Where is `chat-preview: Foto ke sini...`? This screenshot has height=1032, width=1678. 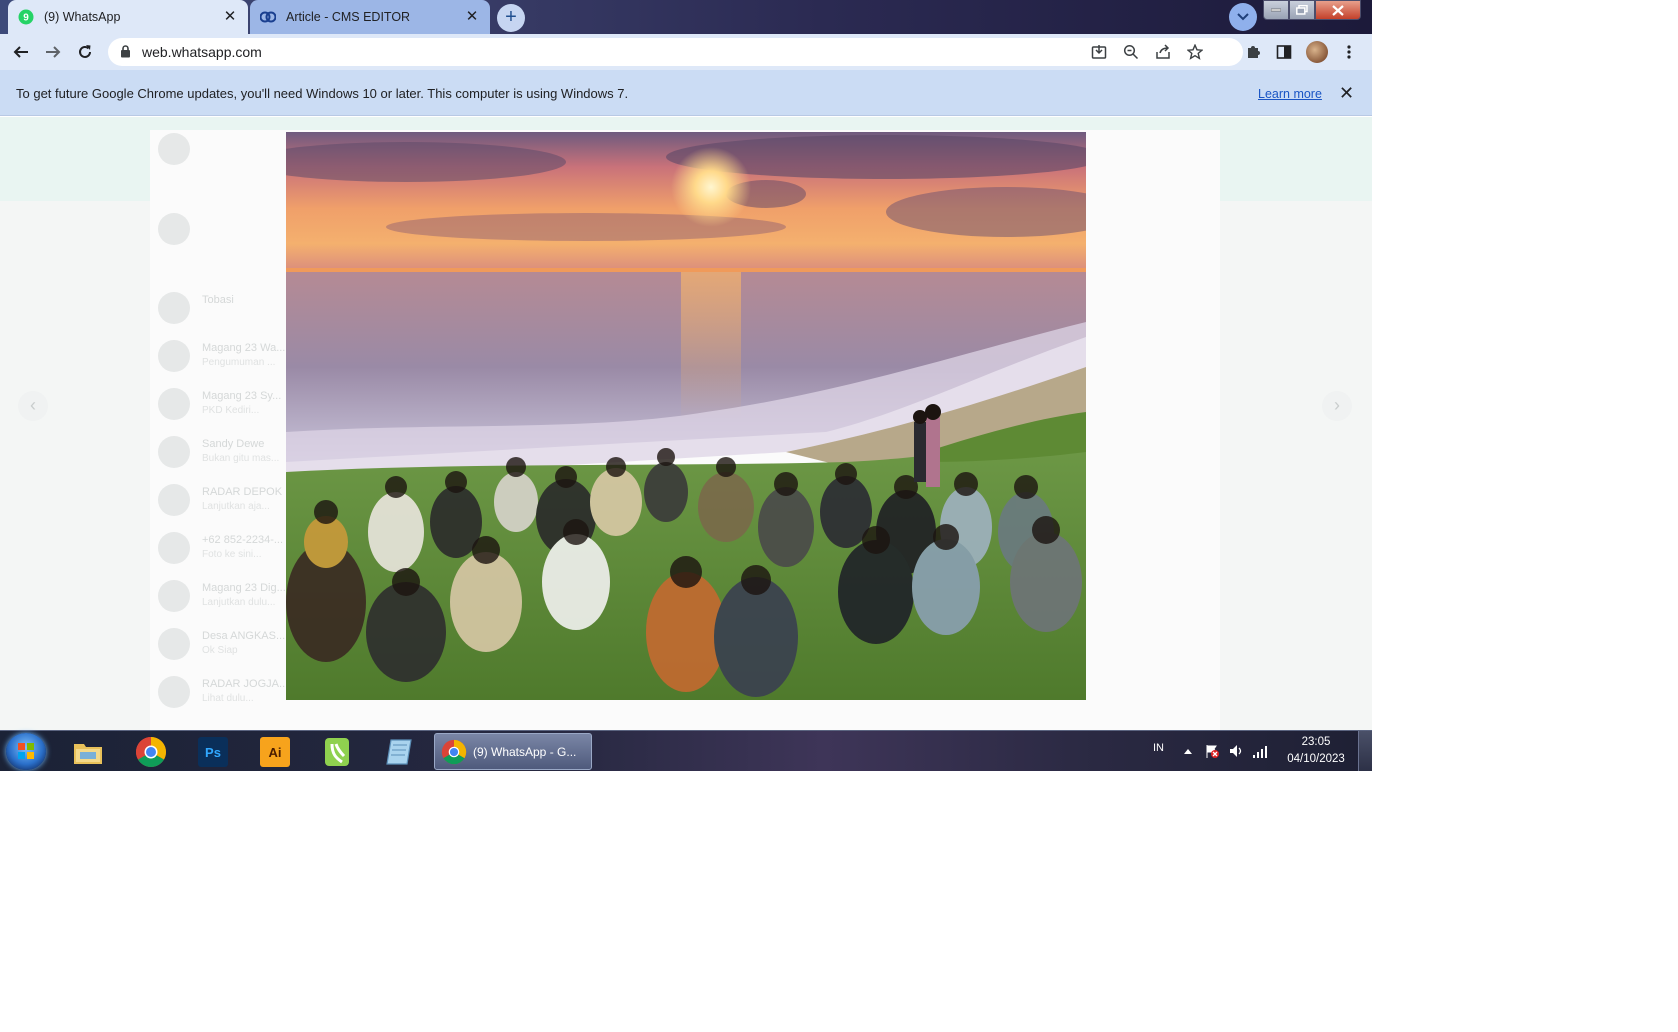 chat-preview: Foto ke sini... is located at coordinates (232, 554).